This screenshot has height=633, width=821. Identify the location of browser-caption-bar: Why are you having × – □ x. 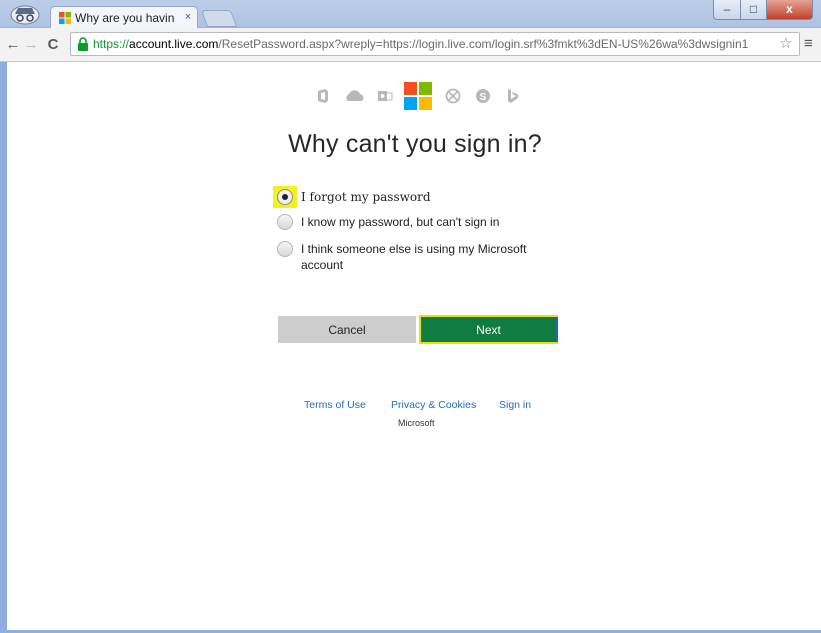
(410, 14).